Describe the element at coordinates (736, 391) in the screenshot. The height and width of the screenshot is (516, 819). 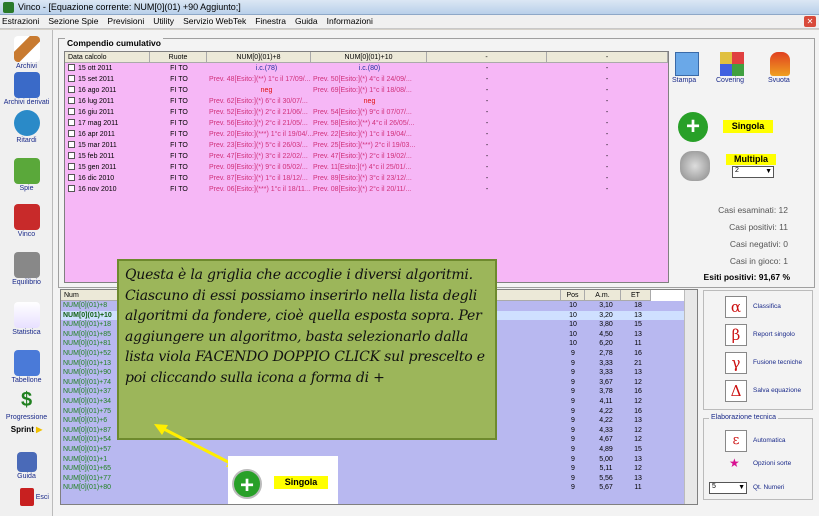
I see `delta-icon: Δ` at that location.